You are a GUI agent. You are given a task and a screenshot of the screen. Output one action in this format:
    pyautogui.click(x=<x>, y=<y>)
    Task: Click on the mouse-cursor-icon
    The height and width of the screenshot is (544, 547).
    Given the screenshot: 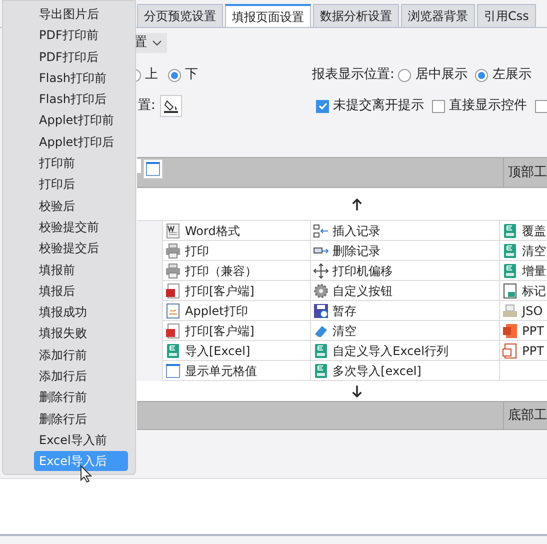 What is the action you would take?
    pyautogui.click(x=86, y=474)
    